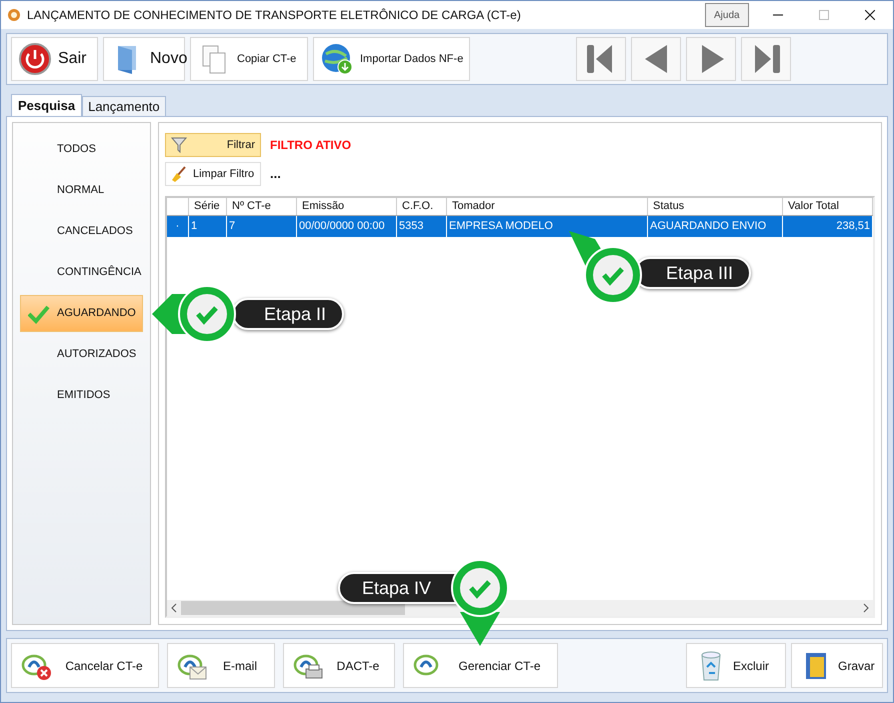  Describe the element at coordinates (293, 608) in the screenshot. I see `scrollbar-thumb` at that location.